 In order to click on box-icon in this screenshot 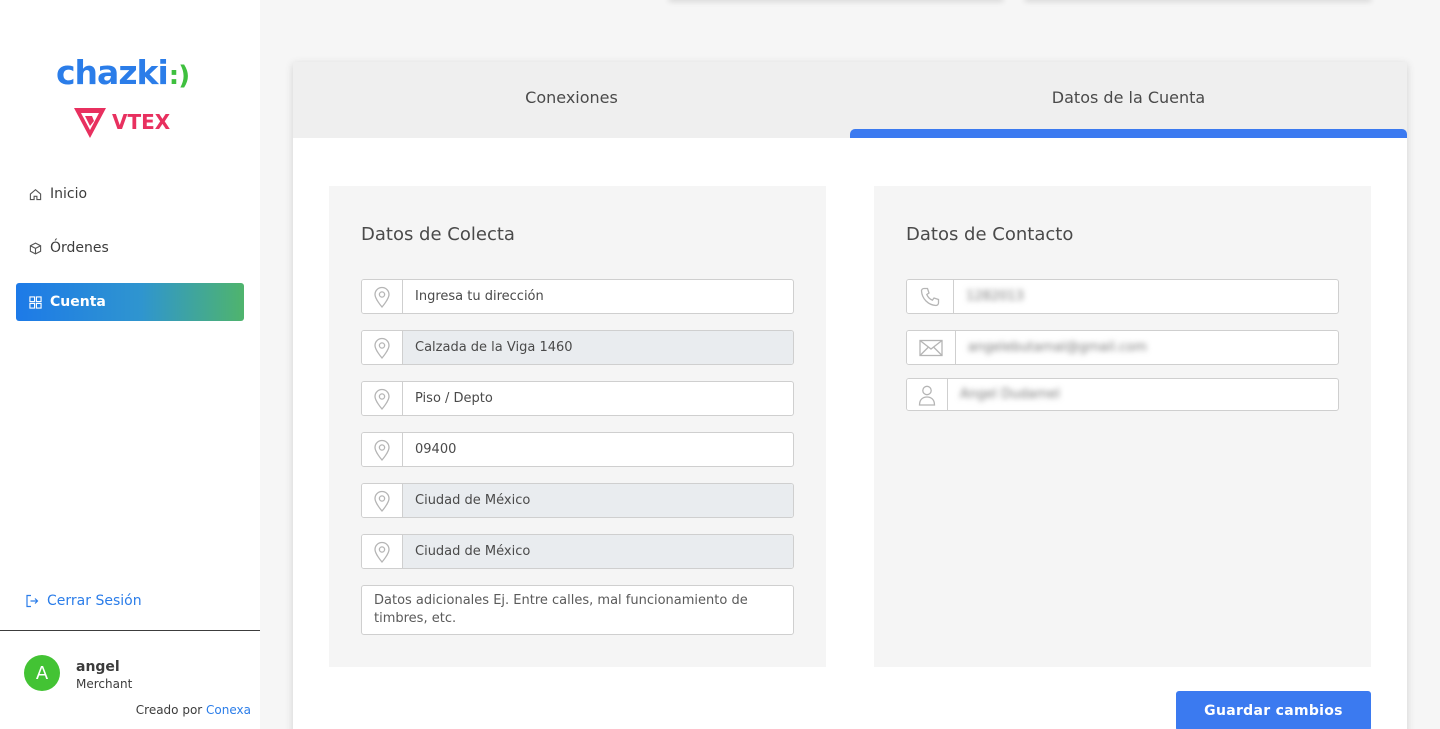, I will do `click(35, 248)`.